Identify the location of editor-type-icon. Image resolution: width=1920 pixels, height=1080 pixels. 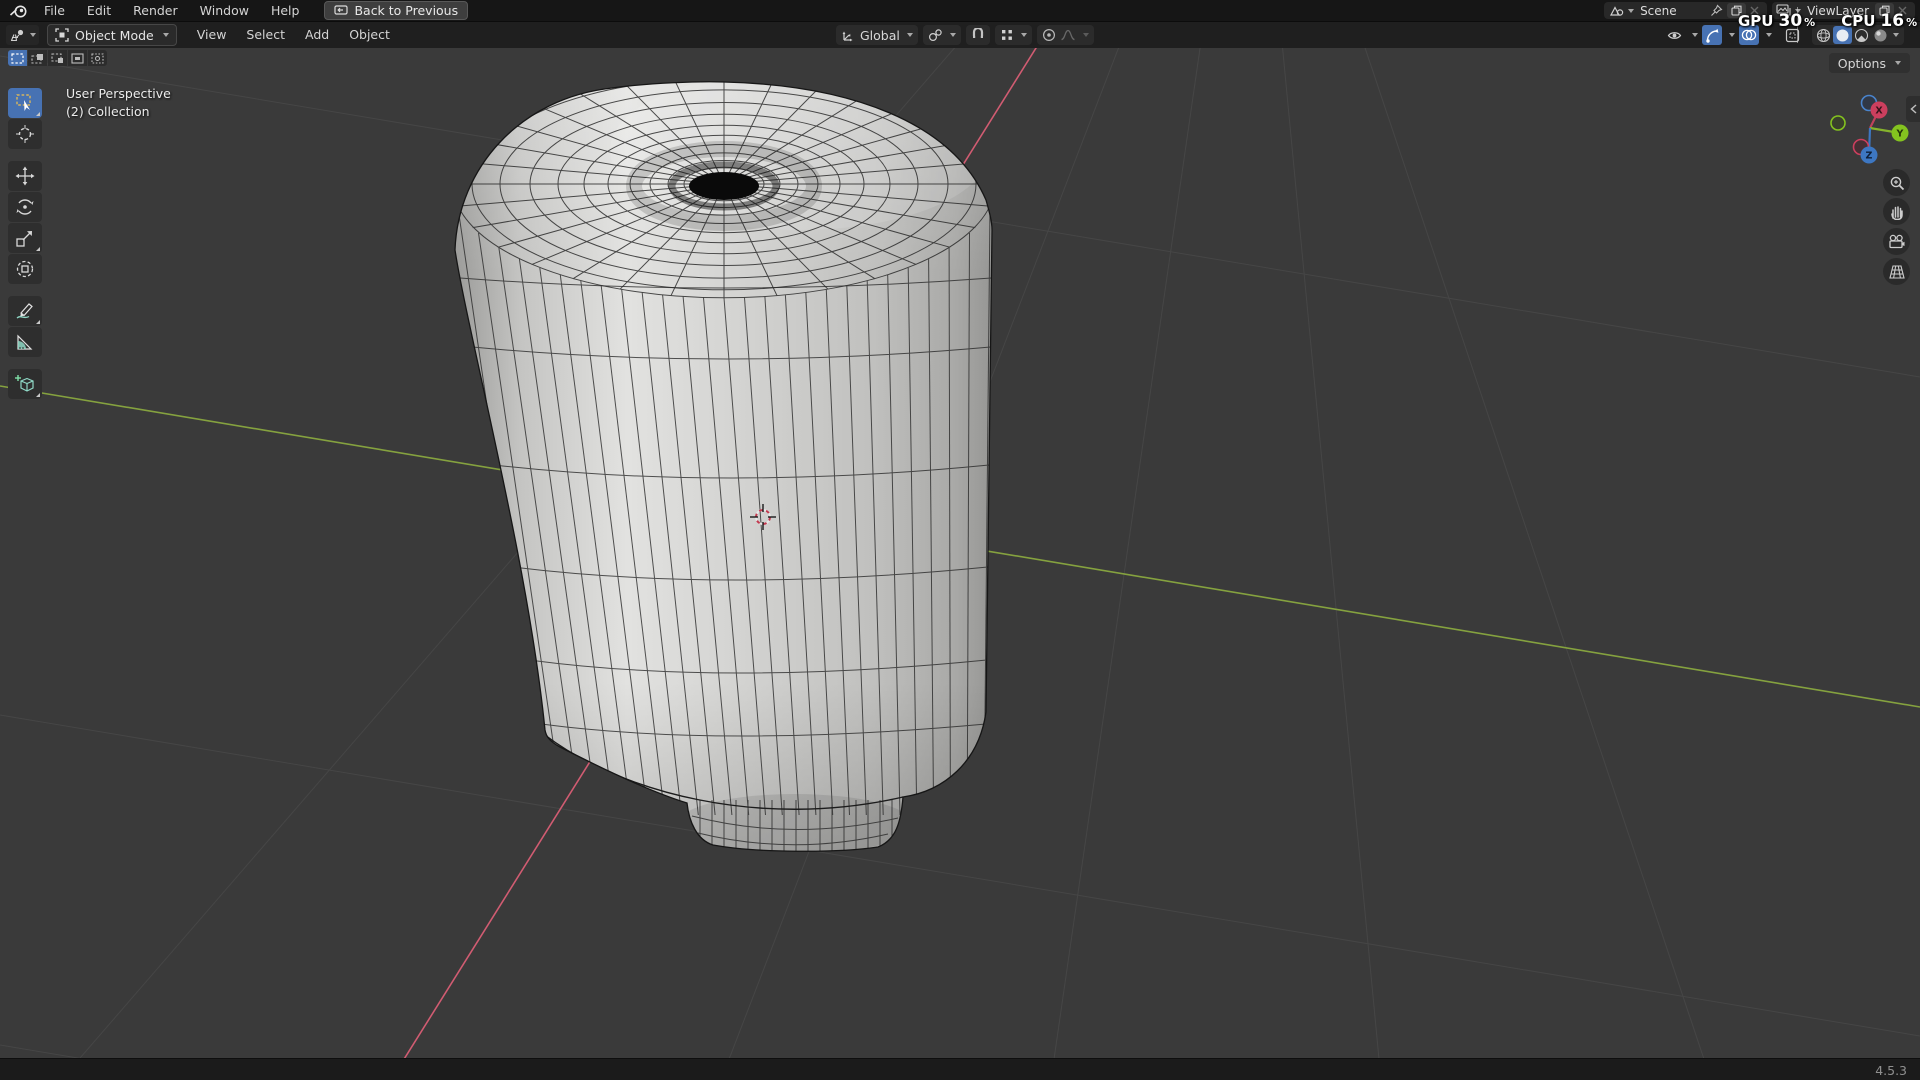
(17, 35).